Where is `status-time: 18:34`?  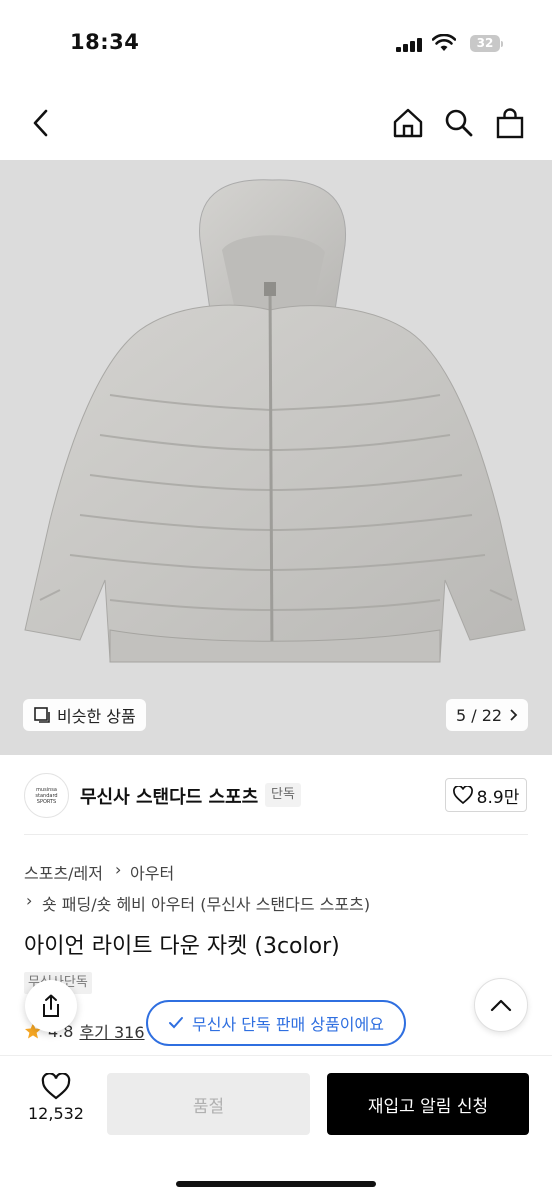 status-time: 18:34 is located at coordinates (105, 42).